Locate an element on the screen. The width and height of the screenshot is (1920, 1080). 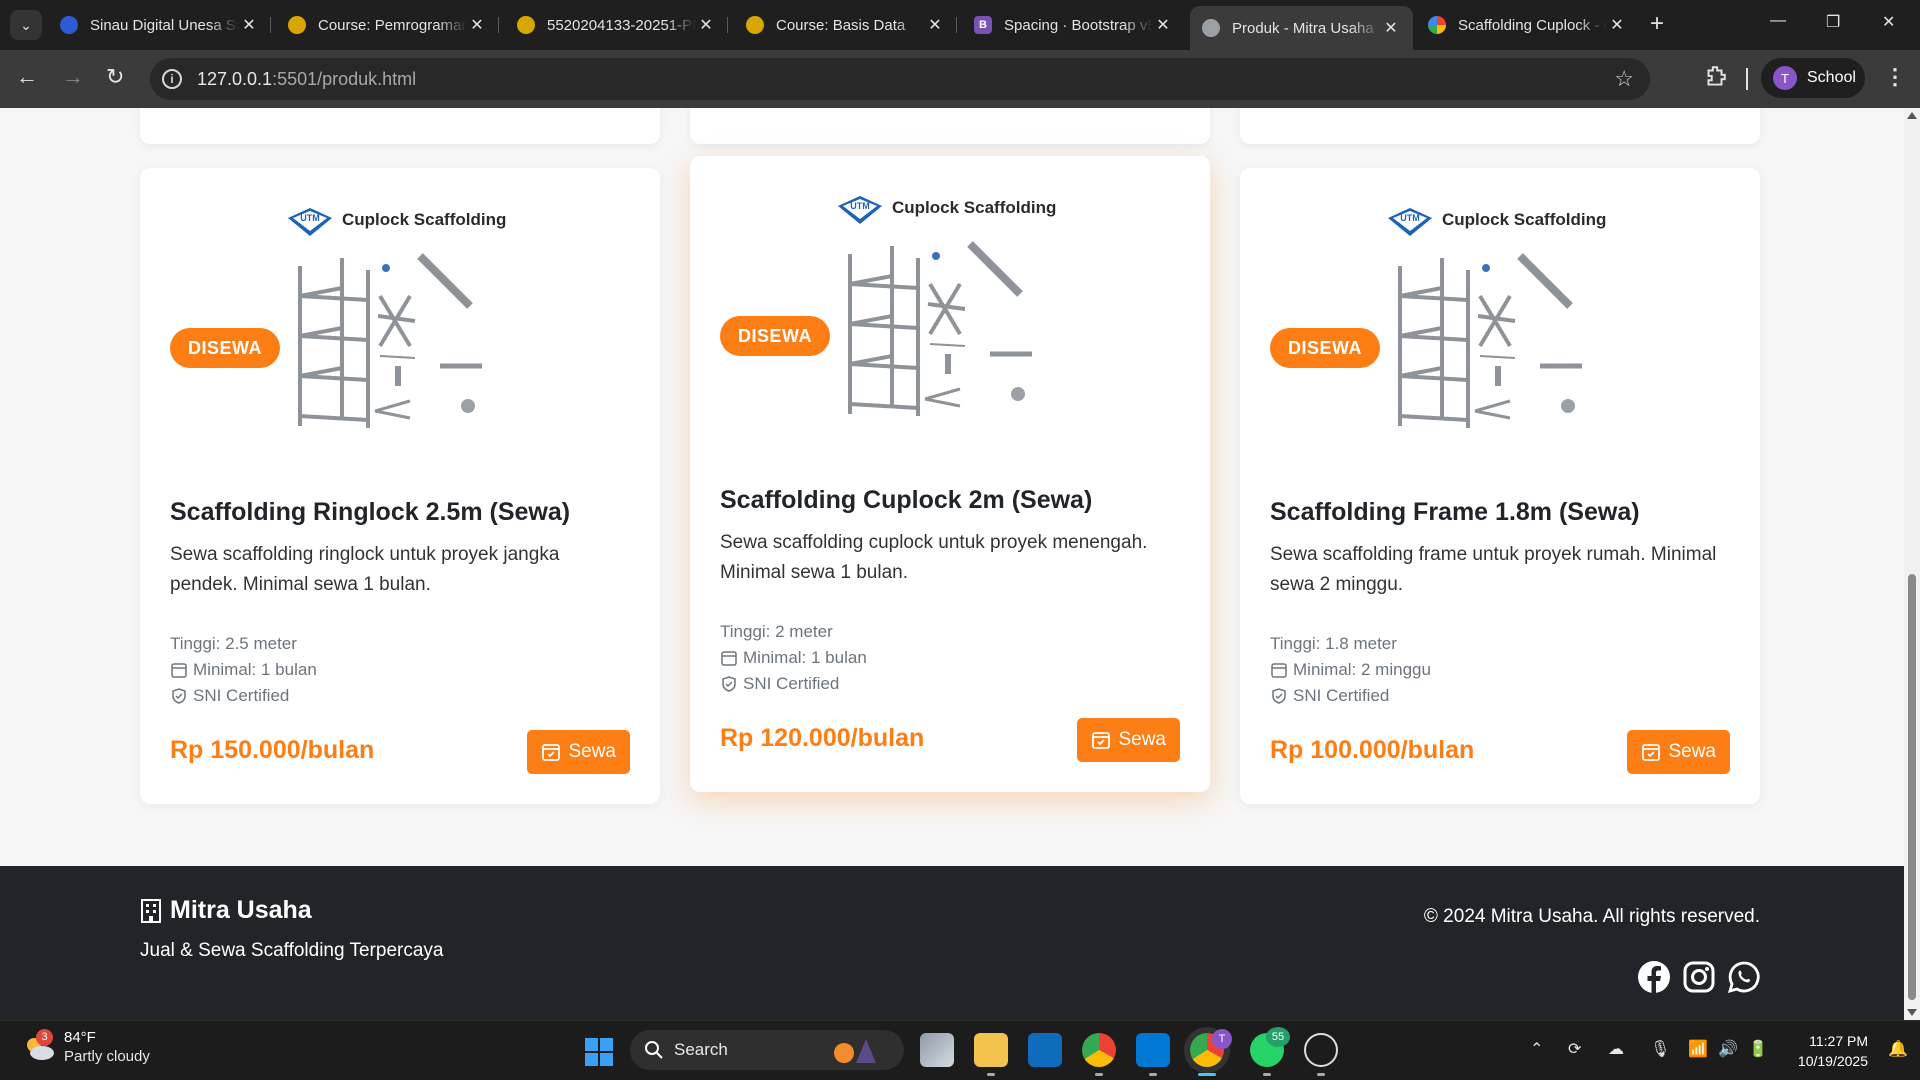
outlook-icon is located at coordinates (1045, 1050).